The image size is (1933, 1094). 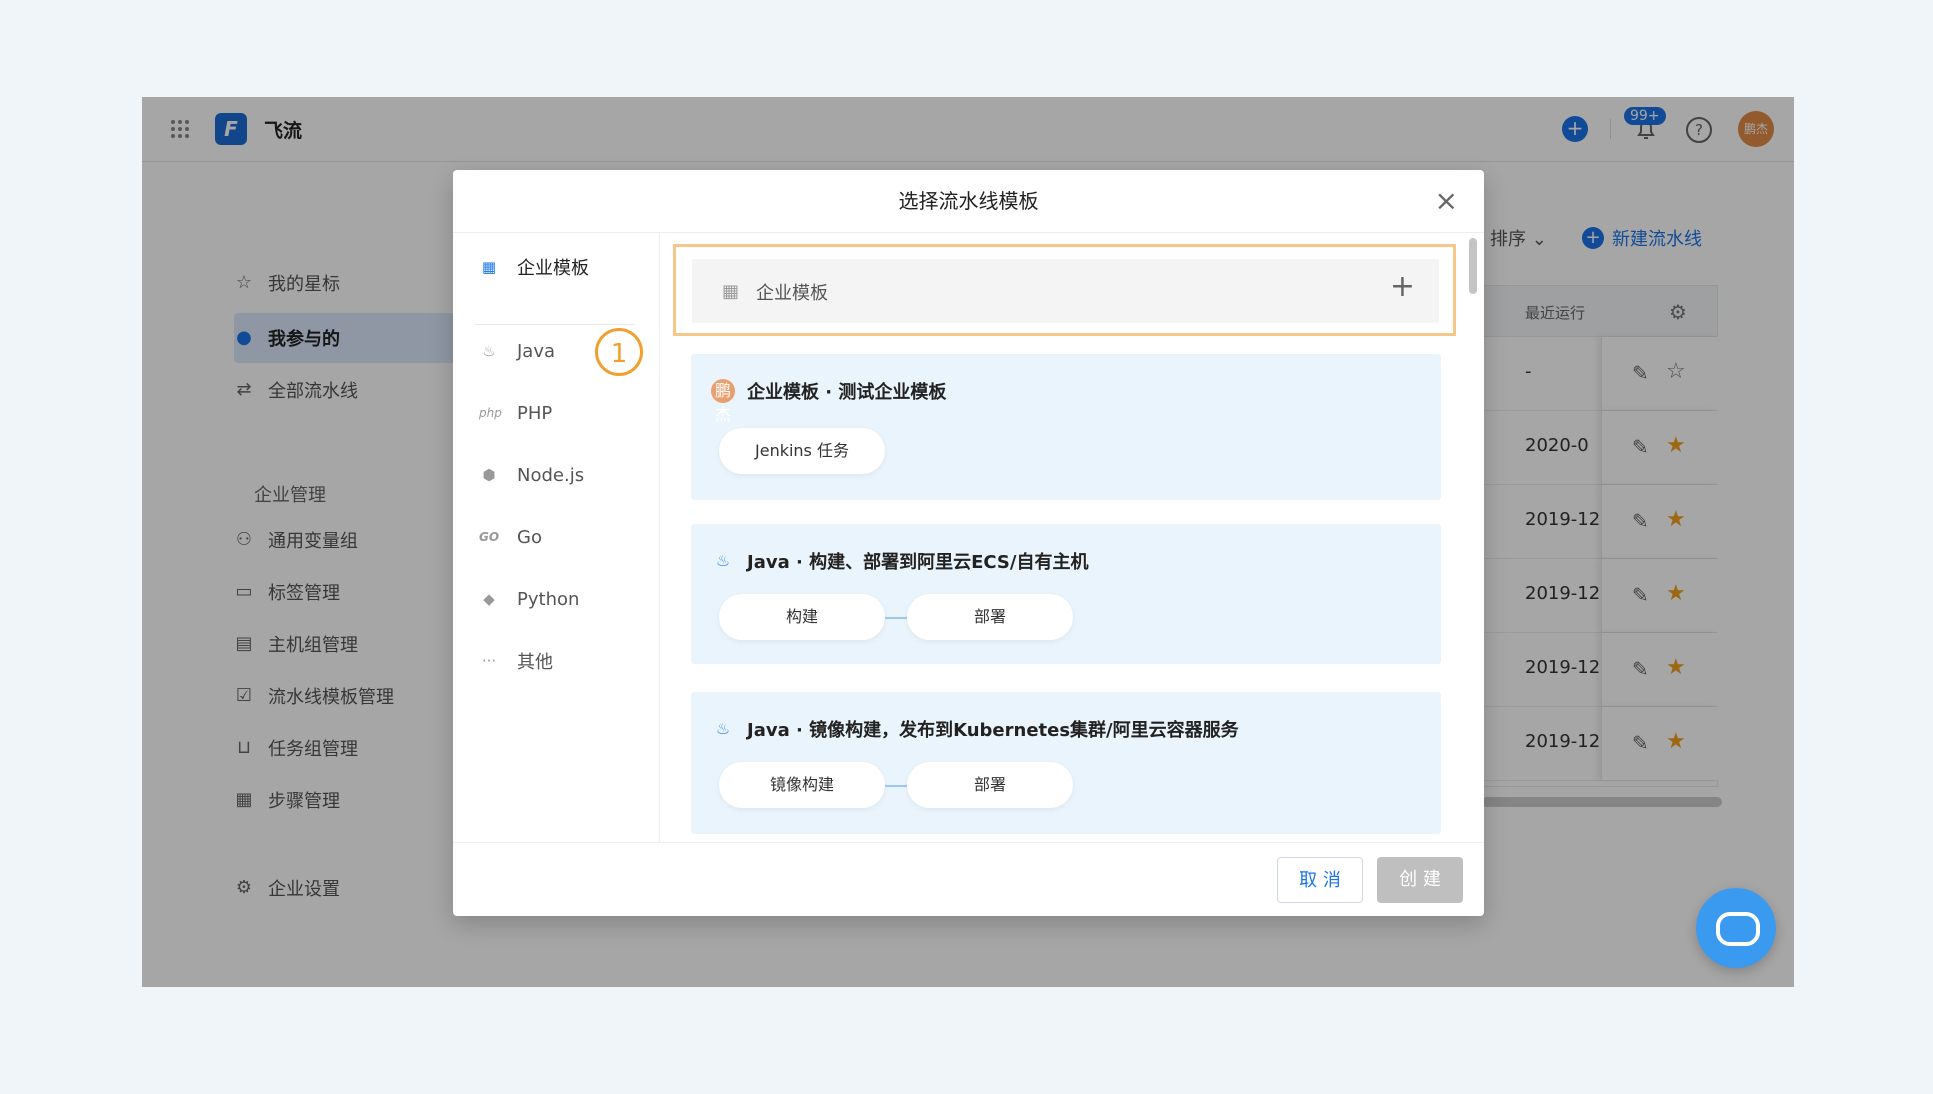 What do you see at coordinates (993, 730) in the screenshot?
I see `template-title-text: Java · 镜像构建，发布到Kubernetes集群/阿里云容器服务` at bounding box center [993, 730].